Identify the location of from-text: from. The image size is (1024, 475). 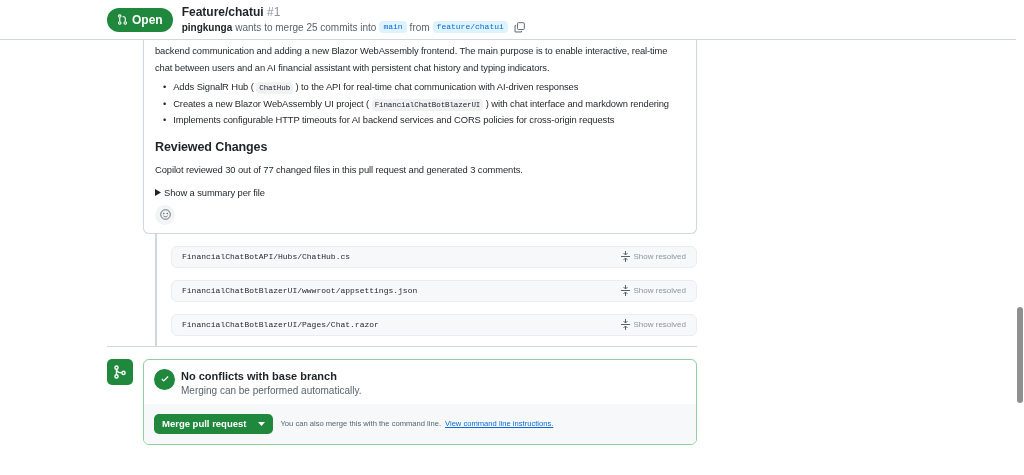
(419, 27).